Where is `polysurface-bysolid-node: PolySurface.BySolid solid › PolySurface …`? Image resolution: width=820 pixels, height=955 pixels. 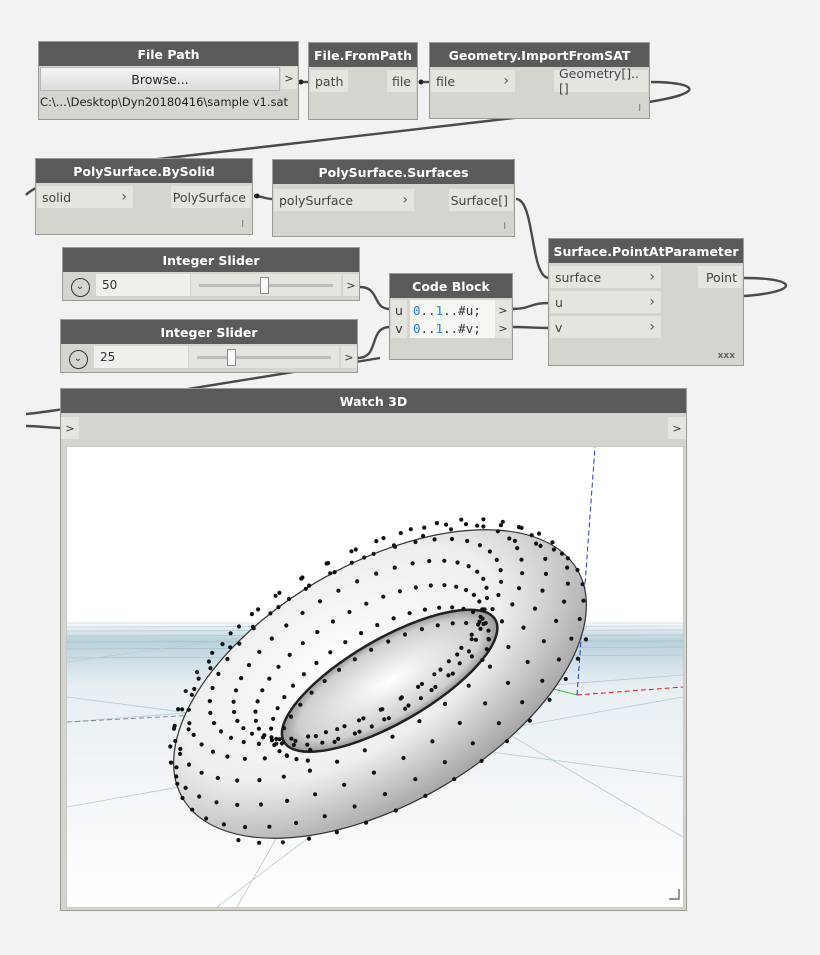
polysurface-bysolid-node: PolySurface.BySolid solid › PolySurface … is located at coordinates (144, 196).